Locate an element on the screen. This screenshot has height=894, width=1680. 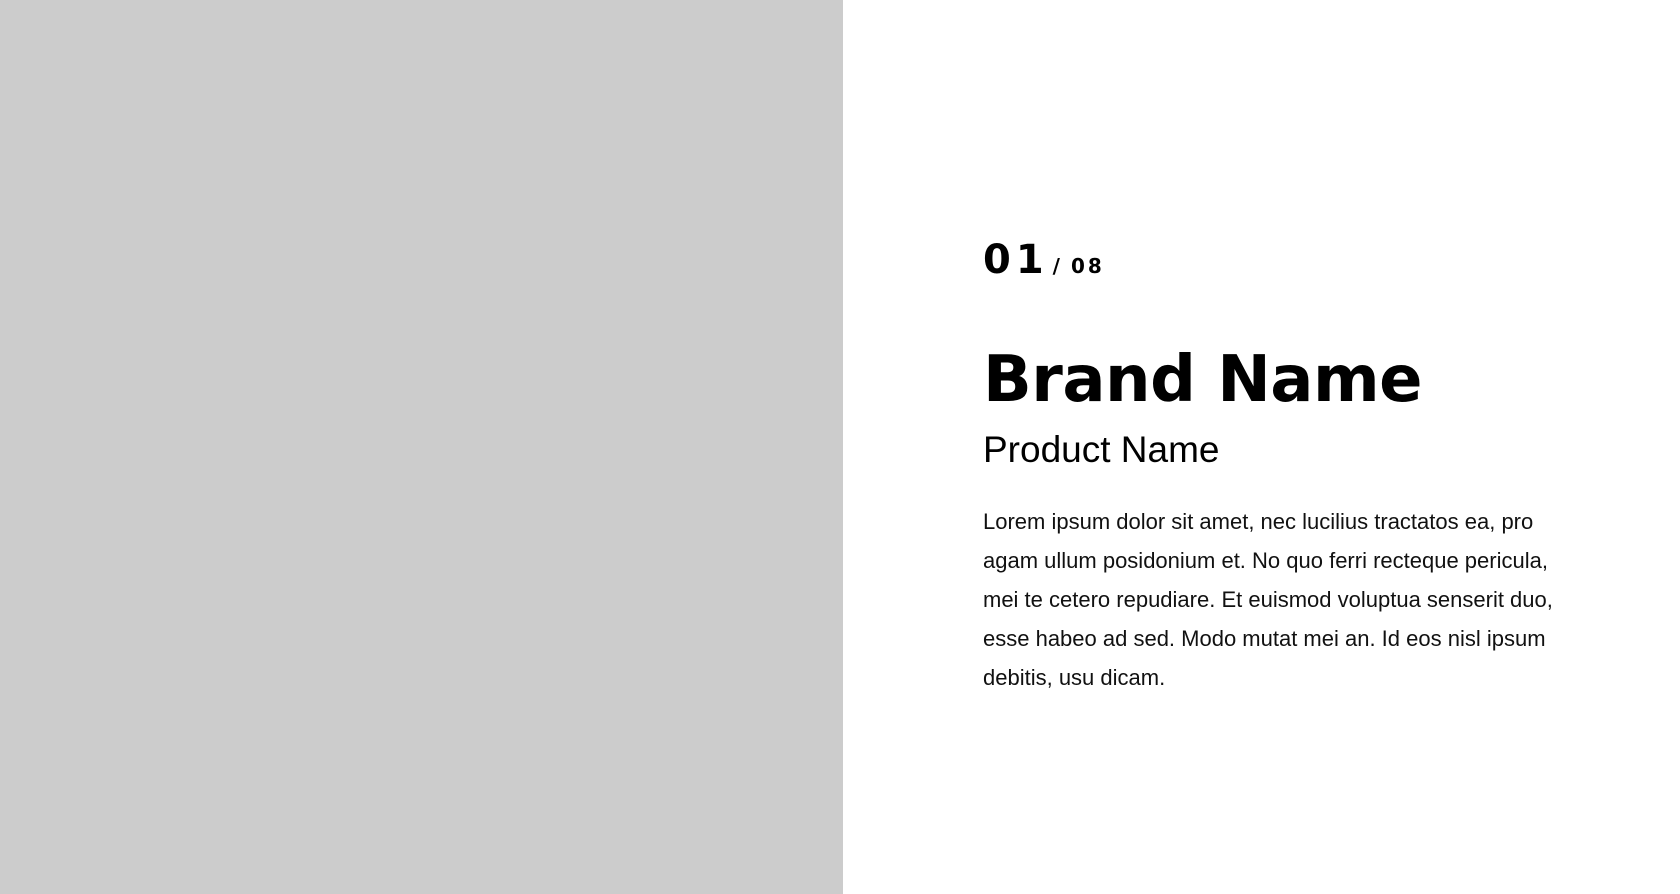
brand-name-heading: Brand Name is located at coordinates (1203, 380).